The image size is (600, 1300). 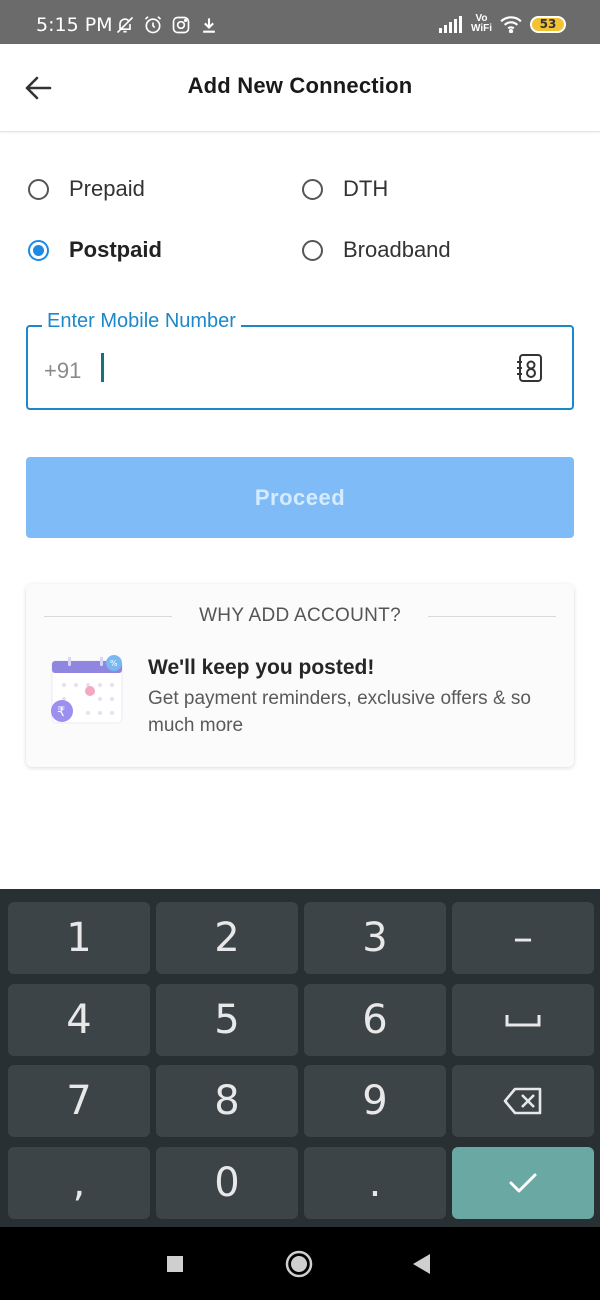 What do you see at coordinates (87, 689) in the screenshot?
I see `calendar-reminder-icon: % ₹` at bounding box center [87, 689].